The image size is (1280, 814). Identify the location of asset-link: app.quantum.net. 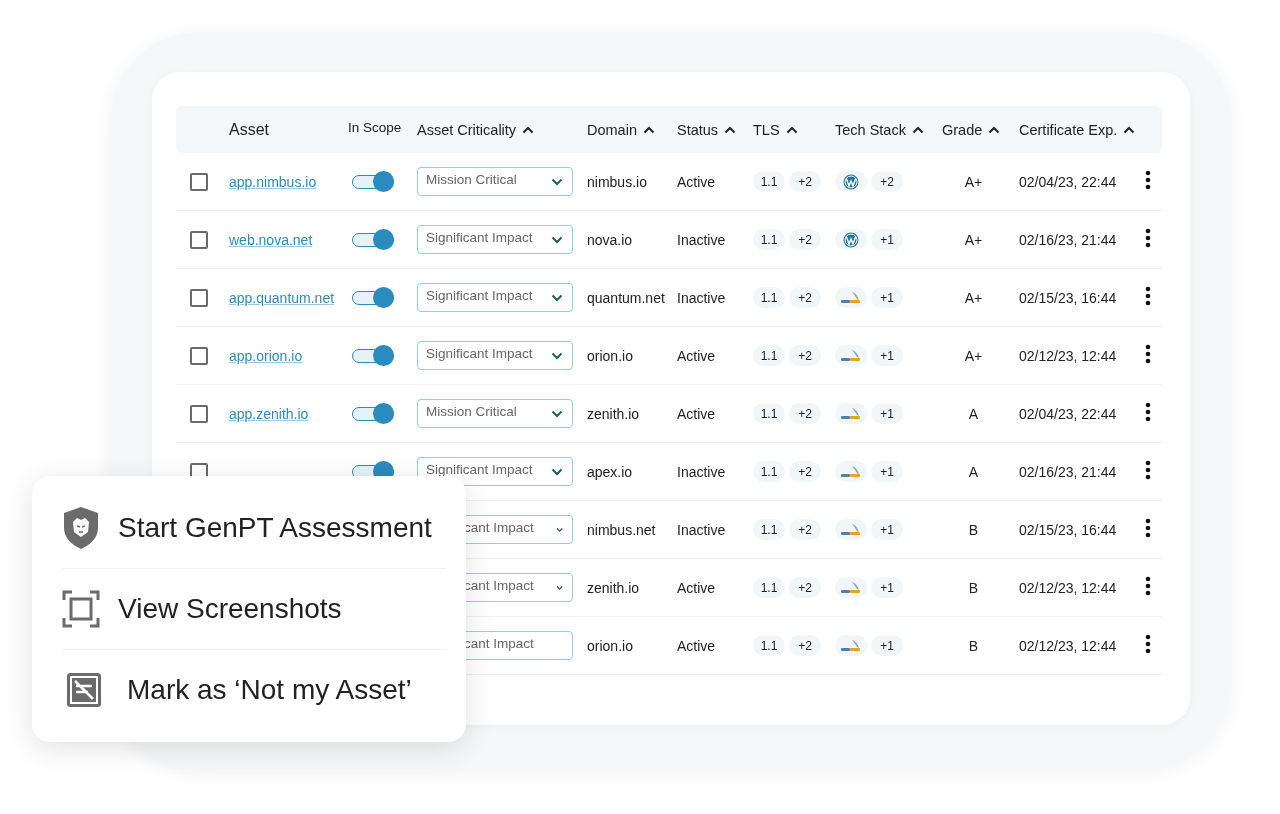
(282, 297).